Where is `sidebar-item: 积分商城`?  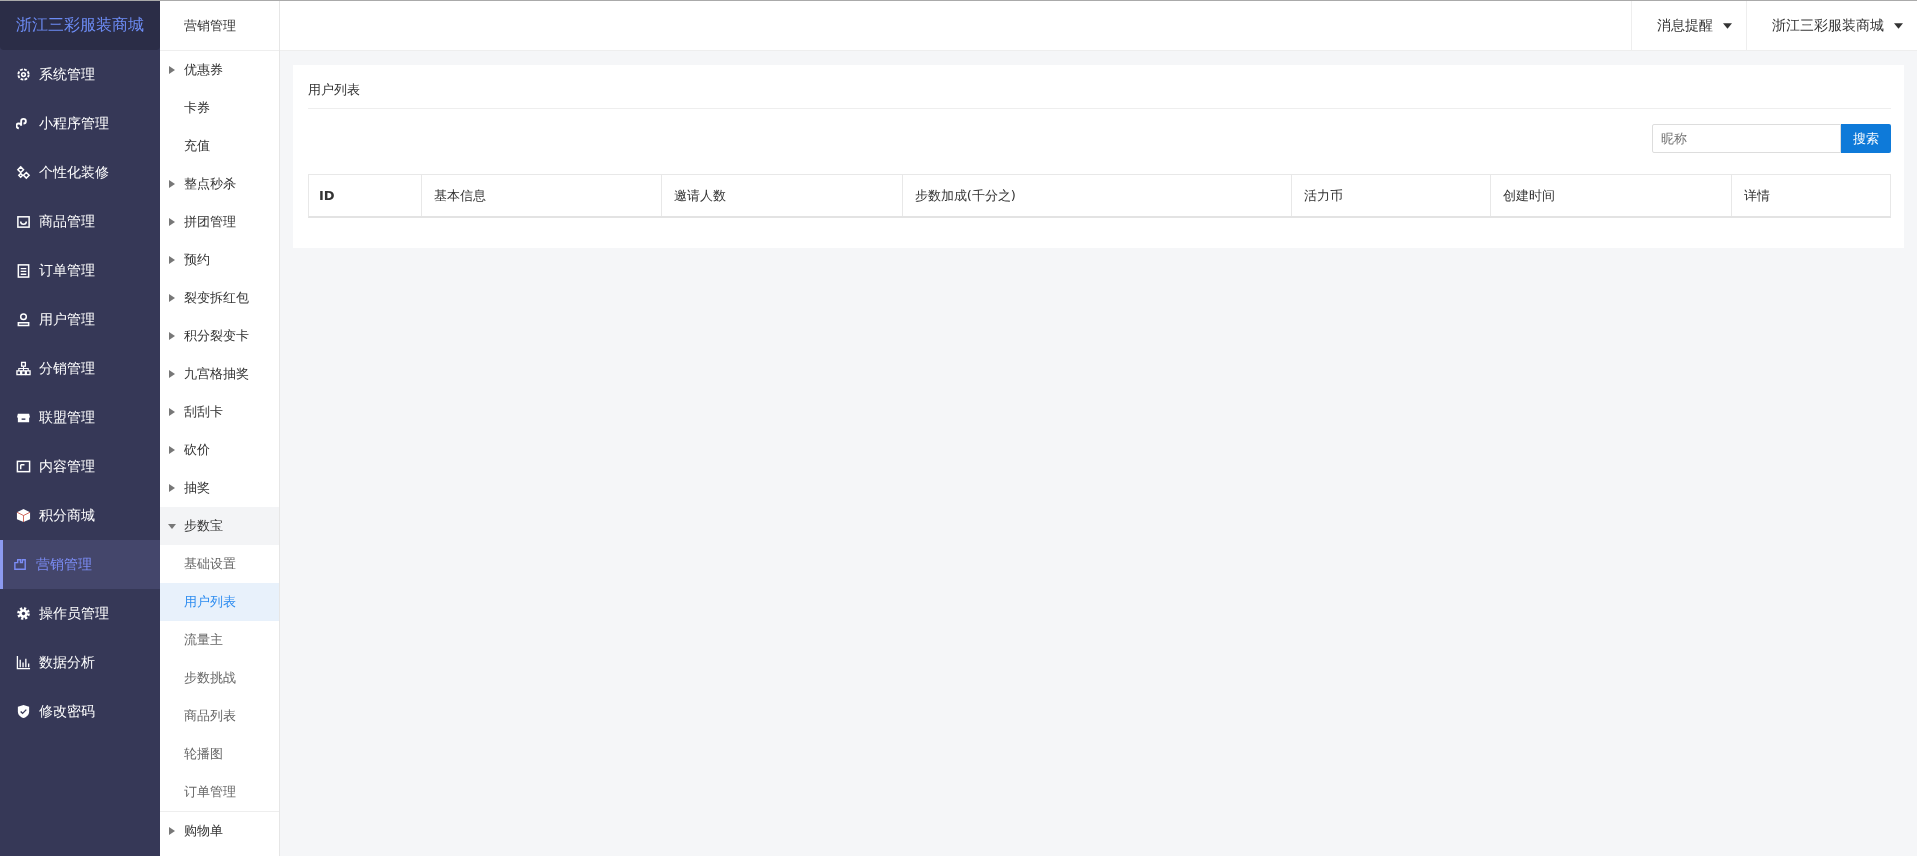
sidebar-item: 积分商城 is located at coordinates (80, 515).